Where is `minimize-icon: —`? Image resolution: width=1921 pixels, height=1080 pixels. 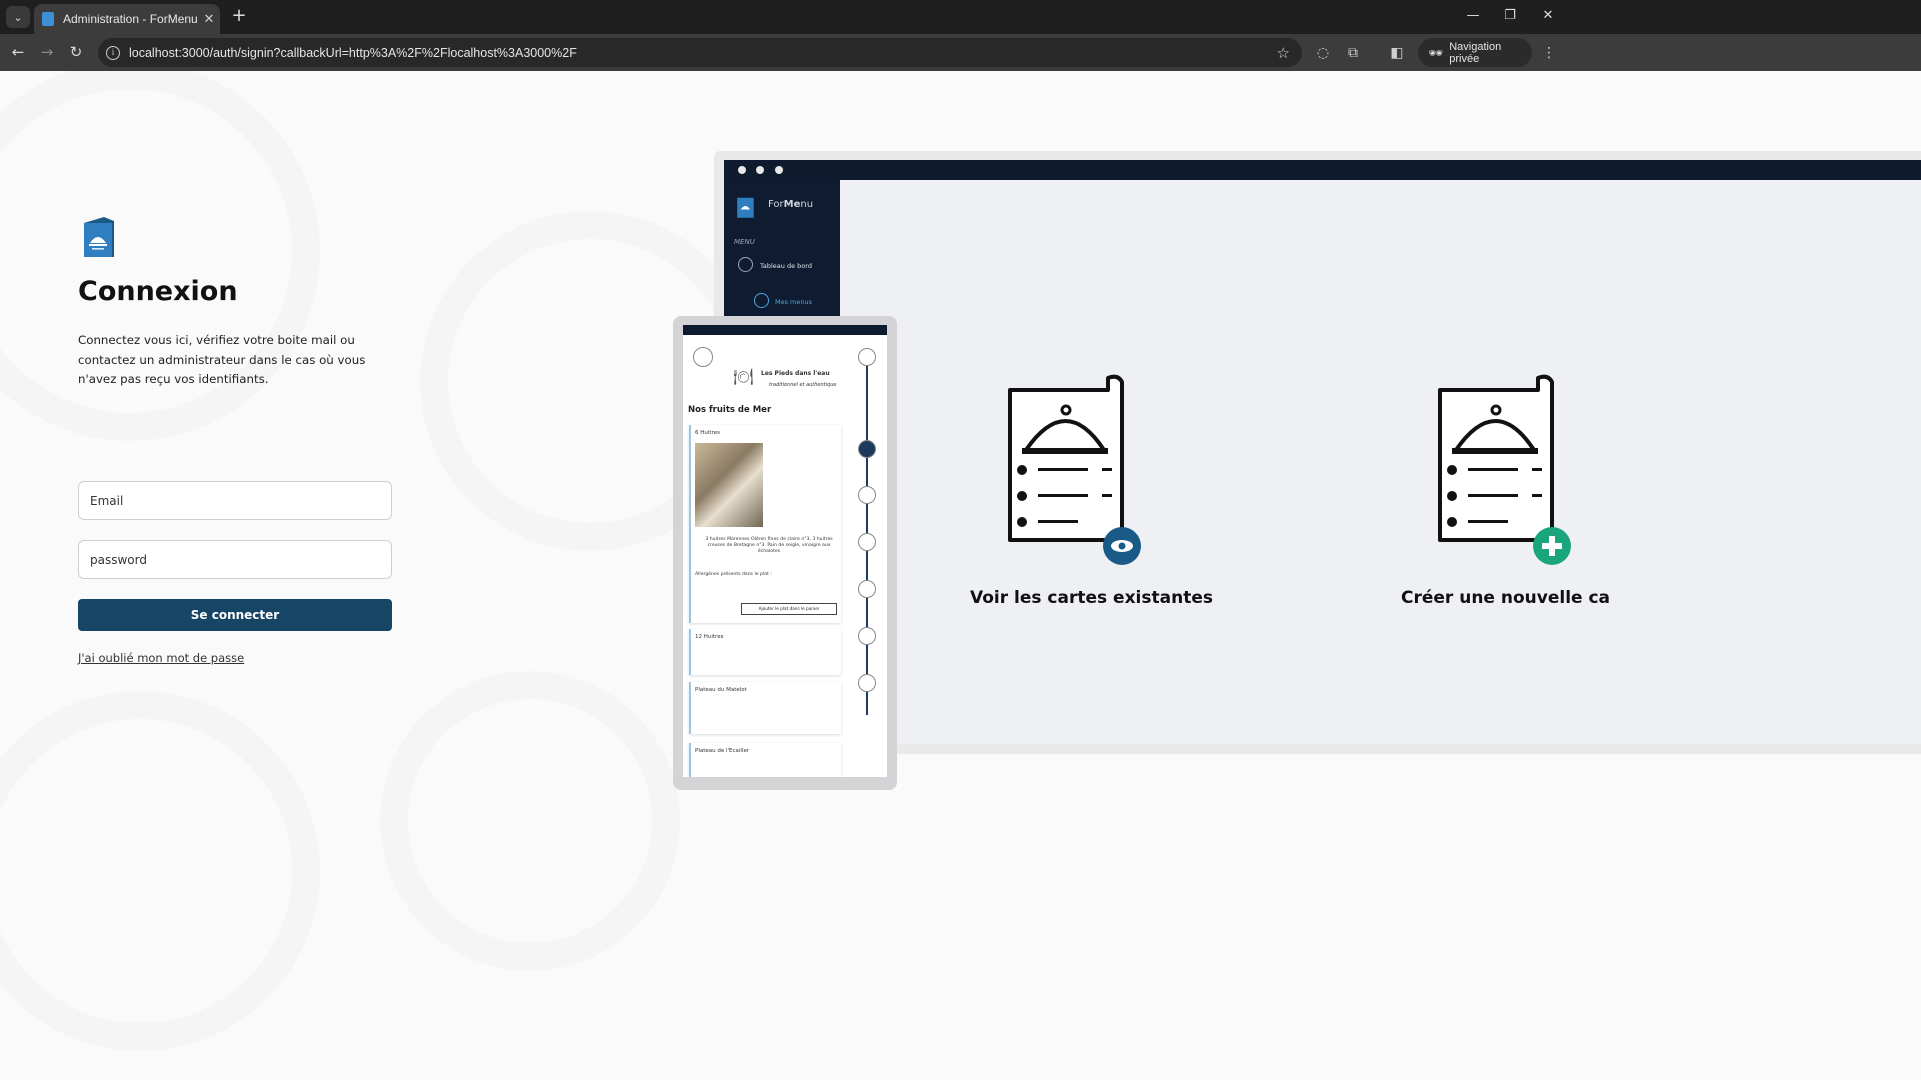 minimize-icon: — is located at coordinates (1473, 15).